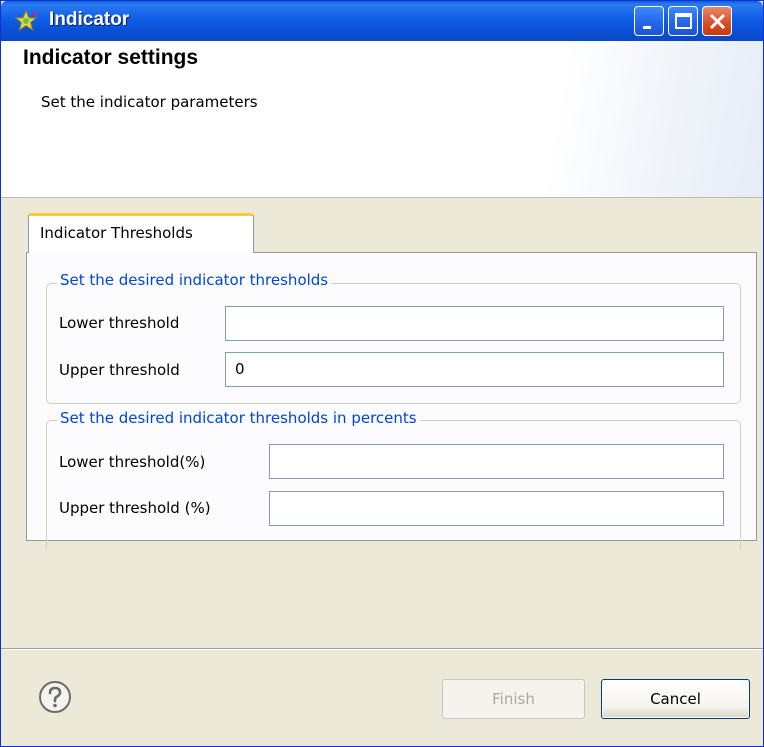 This screenshot has height=747, width=764. Describe the element at coordinates (119, 323) in the screenshot. I see `lower-threshold-label: Lower threshold` at that location.